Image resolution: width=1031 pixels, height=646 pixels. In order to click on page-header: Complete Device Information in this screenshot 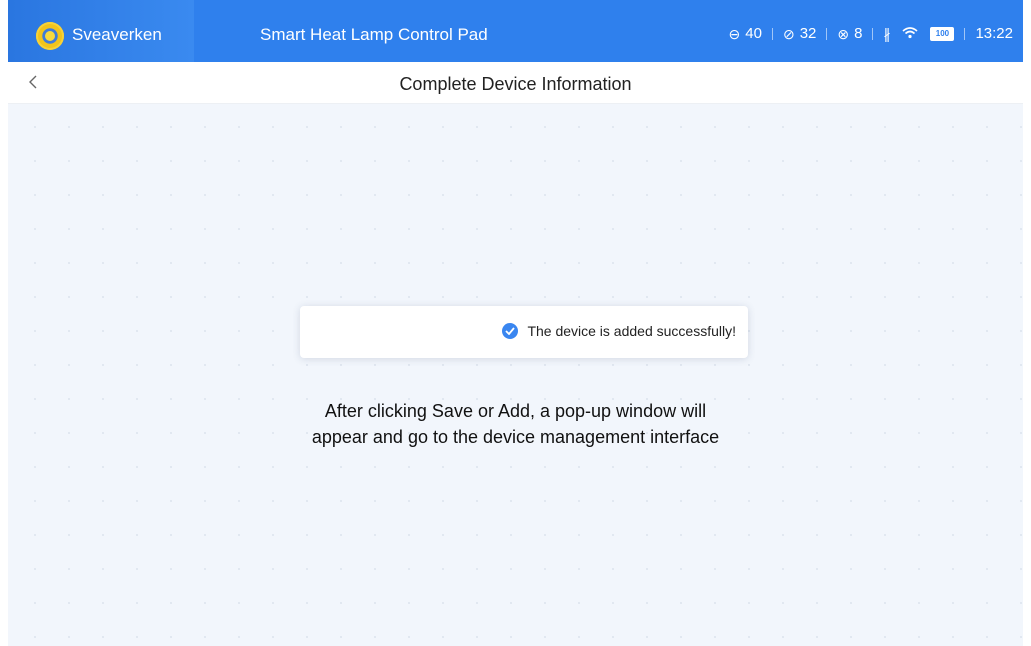, I will do `click(515, 83)`.